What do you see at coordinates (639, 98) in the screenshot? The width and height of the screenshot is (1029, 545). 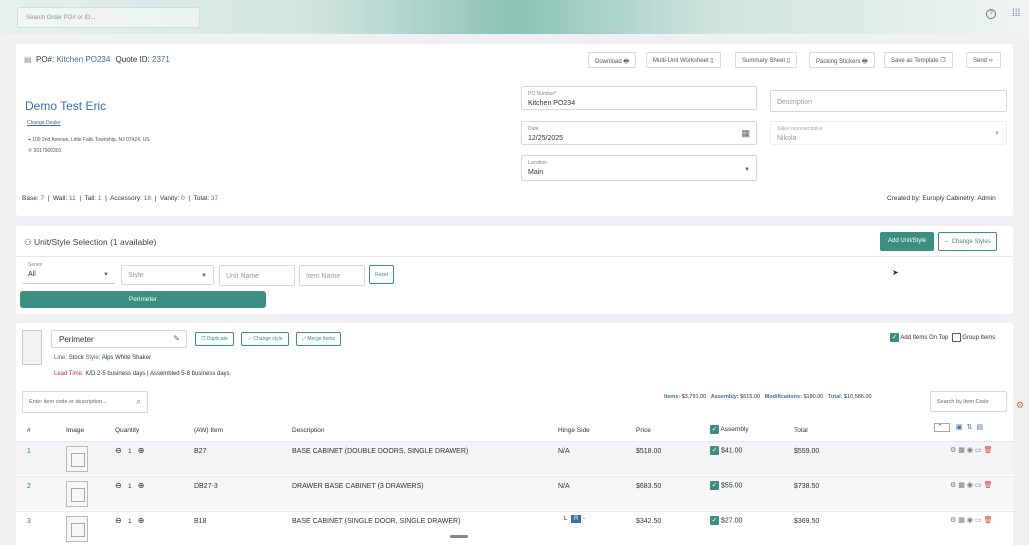 I see `po-number-field: PO Number* Kitchen PO234` at bounding box center [639, 98].